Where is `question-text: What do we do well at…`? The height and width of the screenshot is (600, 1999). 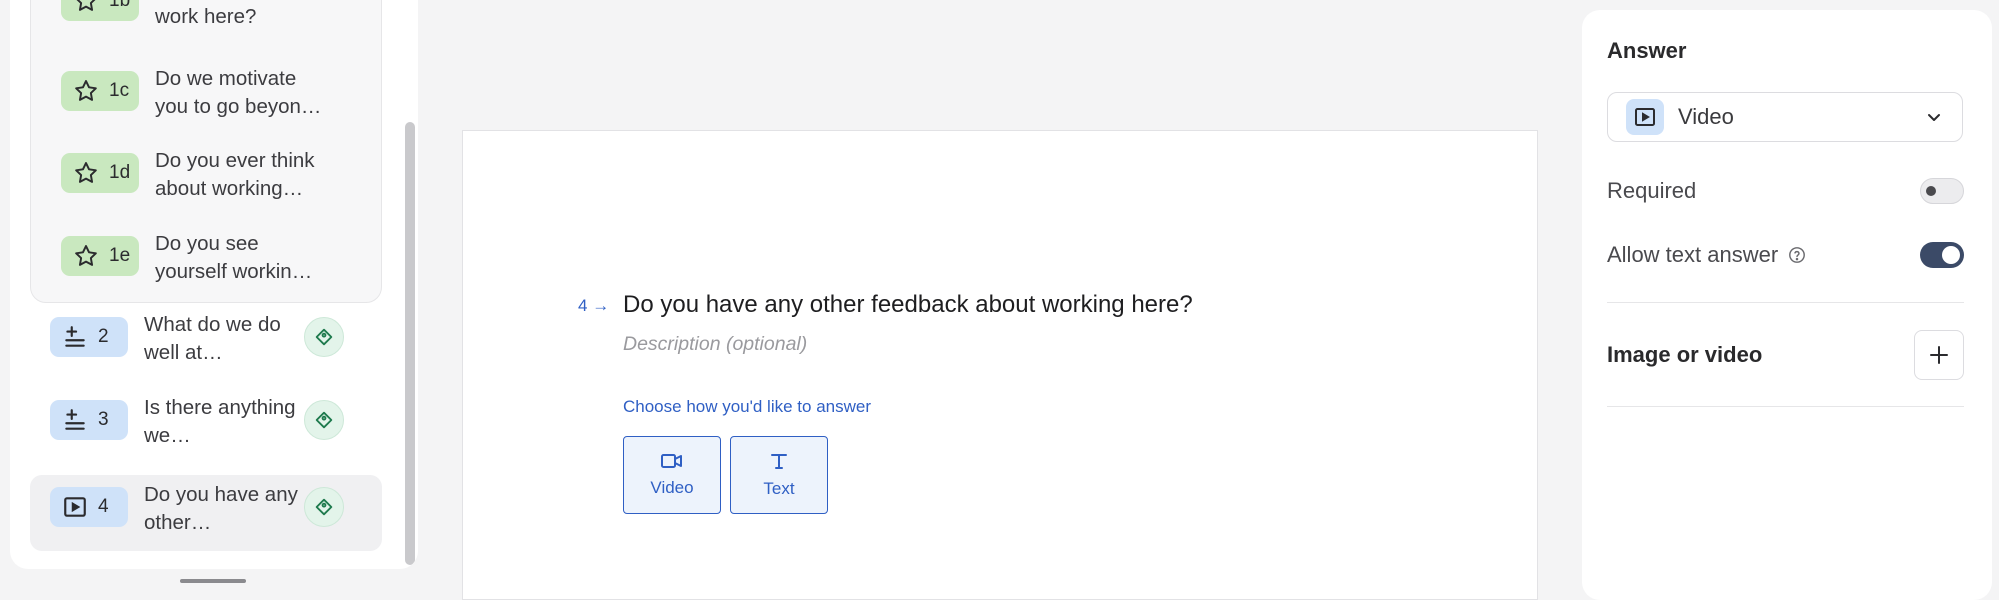 question-text: What do we do well at… is located at coordinates (212, 338).